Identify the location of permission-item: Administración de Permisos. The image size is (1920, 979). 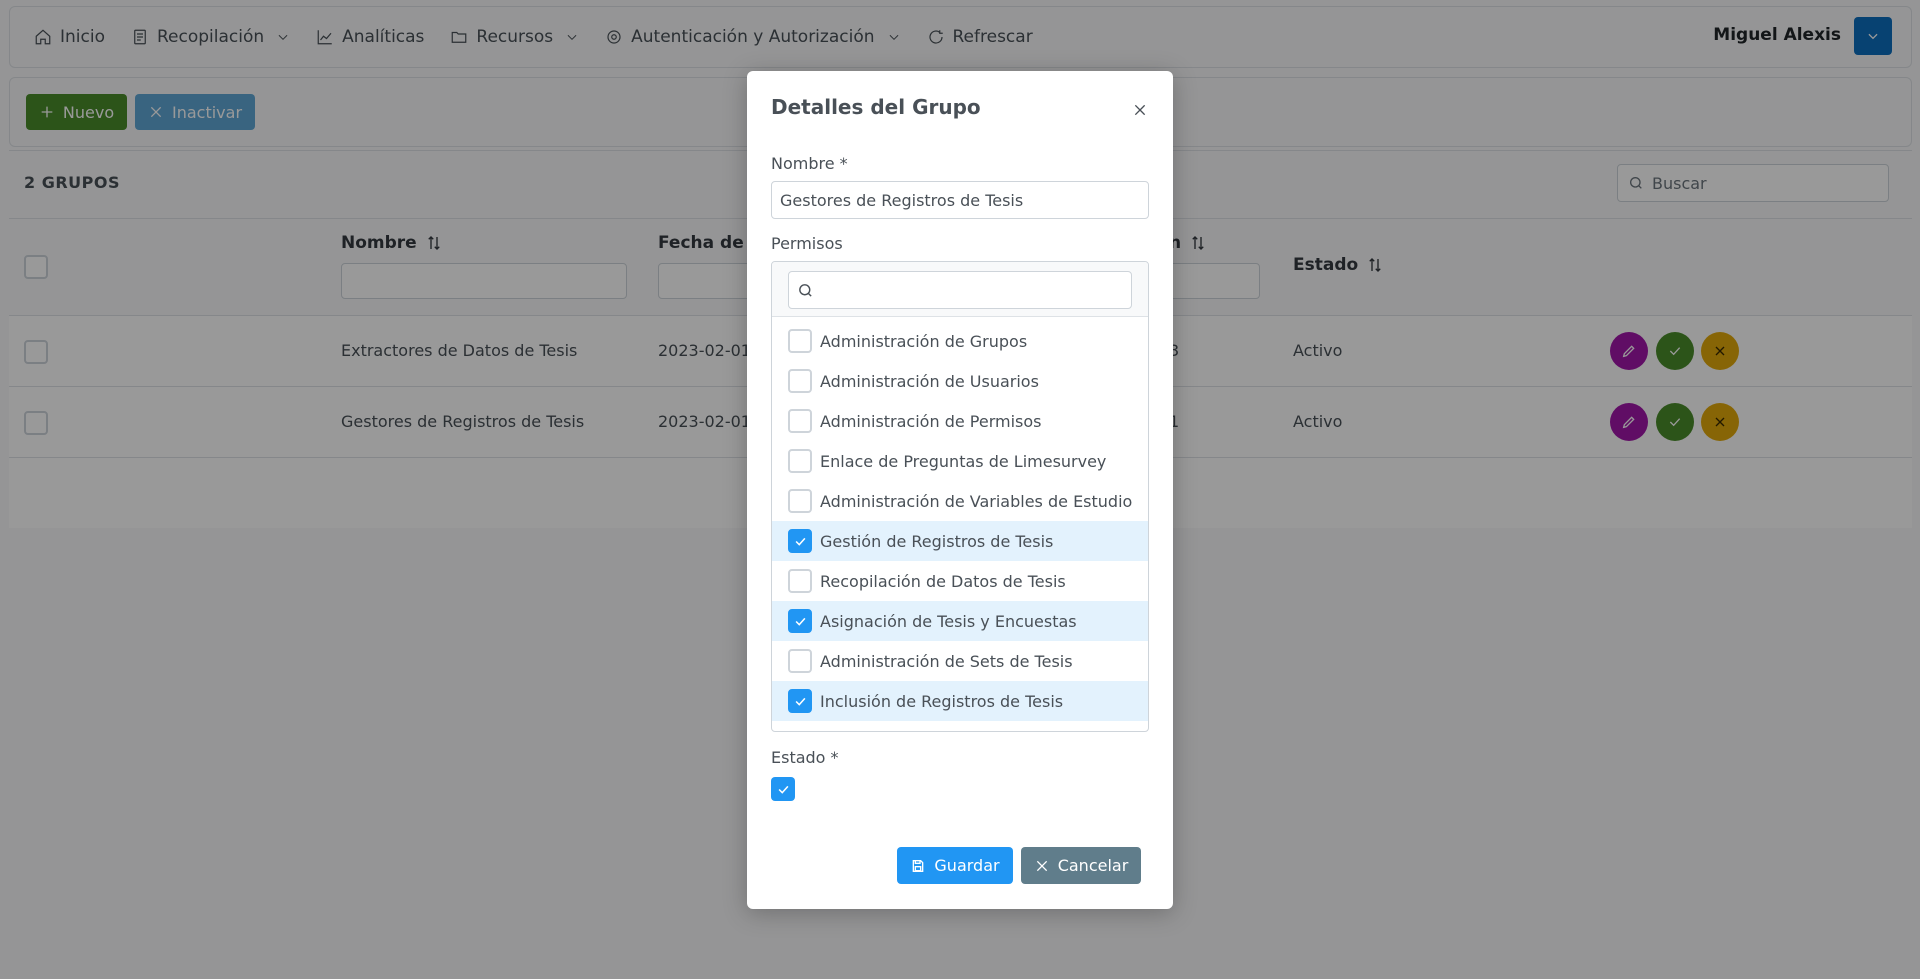
(960, 421).